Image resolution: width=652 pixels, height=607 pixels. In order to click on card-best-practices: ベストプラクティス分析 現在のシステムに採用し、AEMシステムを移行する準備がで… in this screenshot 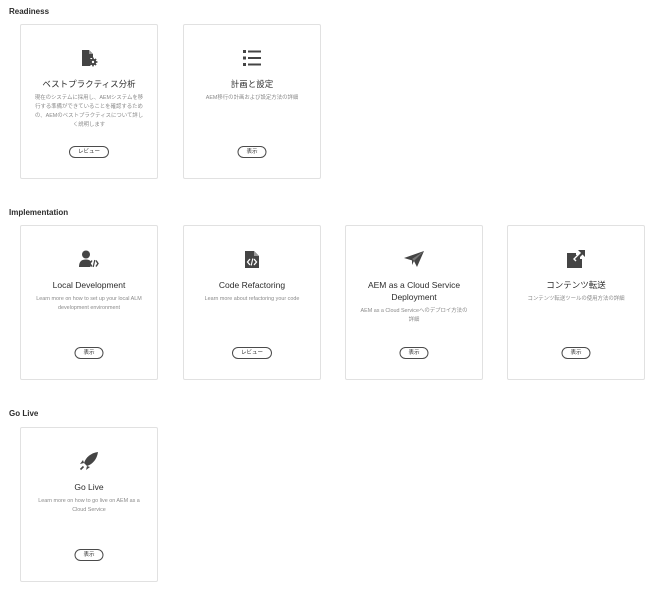, I will do `click(89, 101)`.